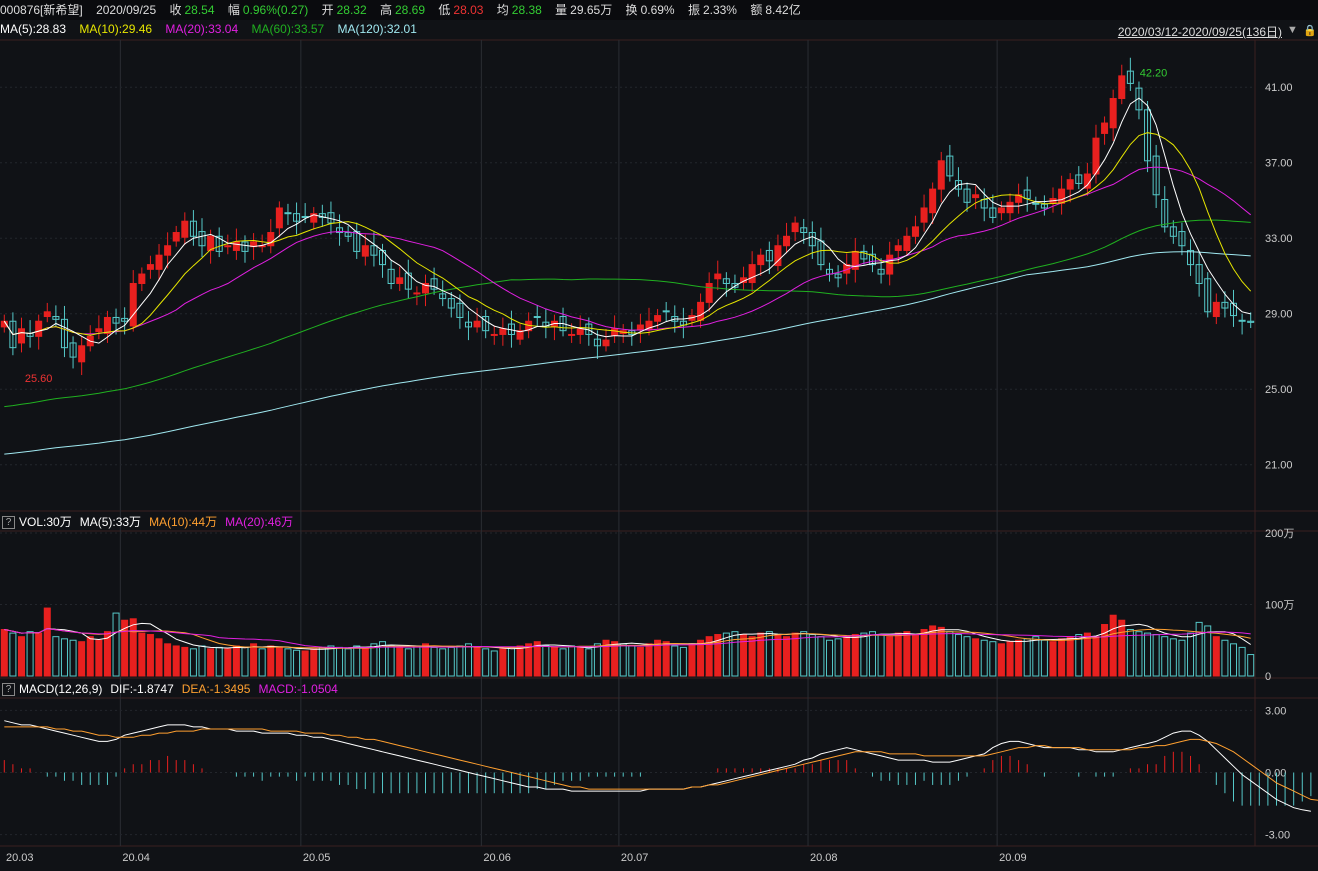 This screenshot has height=871, width=1318. Describe the element at coordinates (635, 858) in the screenshot. I see `x-tick-label: 20.07` at that location.